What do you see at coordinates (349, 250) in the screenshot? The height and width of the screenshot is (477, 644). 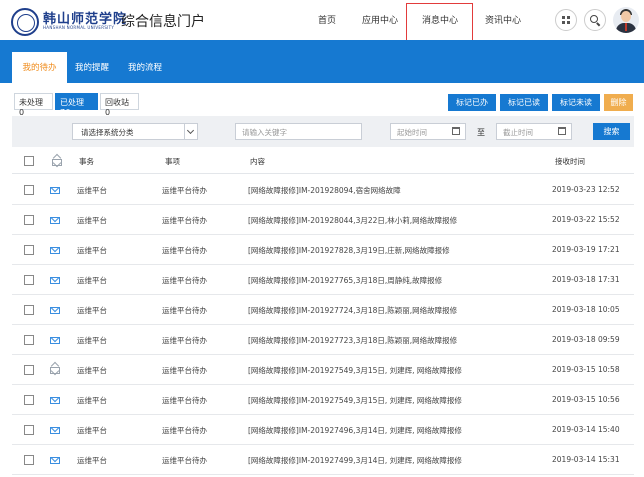 I see `cell-content: [网络故障报修]IM-201927828,3月19日,庄新,网络故障报修` at bounding box center [349, 250].